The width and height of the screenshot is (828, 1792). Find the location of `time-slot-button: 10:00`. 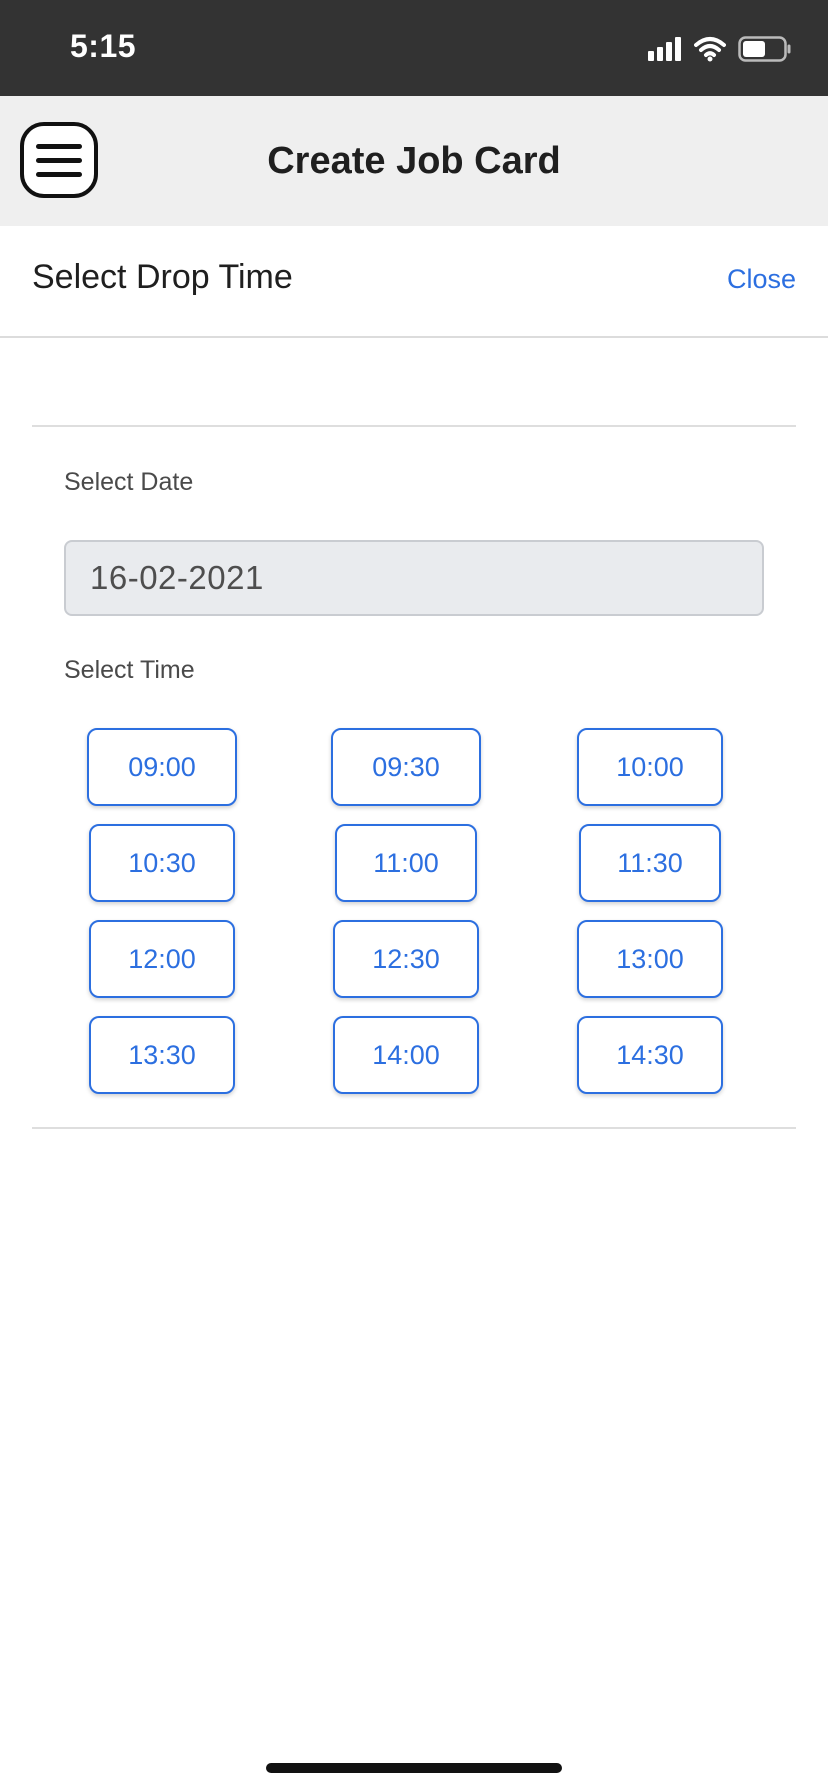

time-slot-button: 10:00 is located at coordinates (650, 767).